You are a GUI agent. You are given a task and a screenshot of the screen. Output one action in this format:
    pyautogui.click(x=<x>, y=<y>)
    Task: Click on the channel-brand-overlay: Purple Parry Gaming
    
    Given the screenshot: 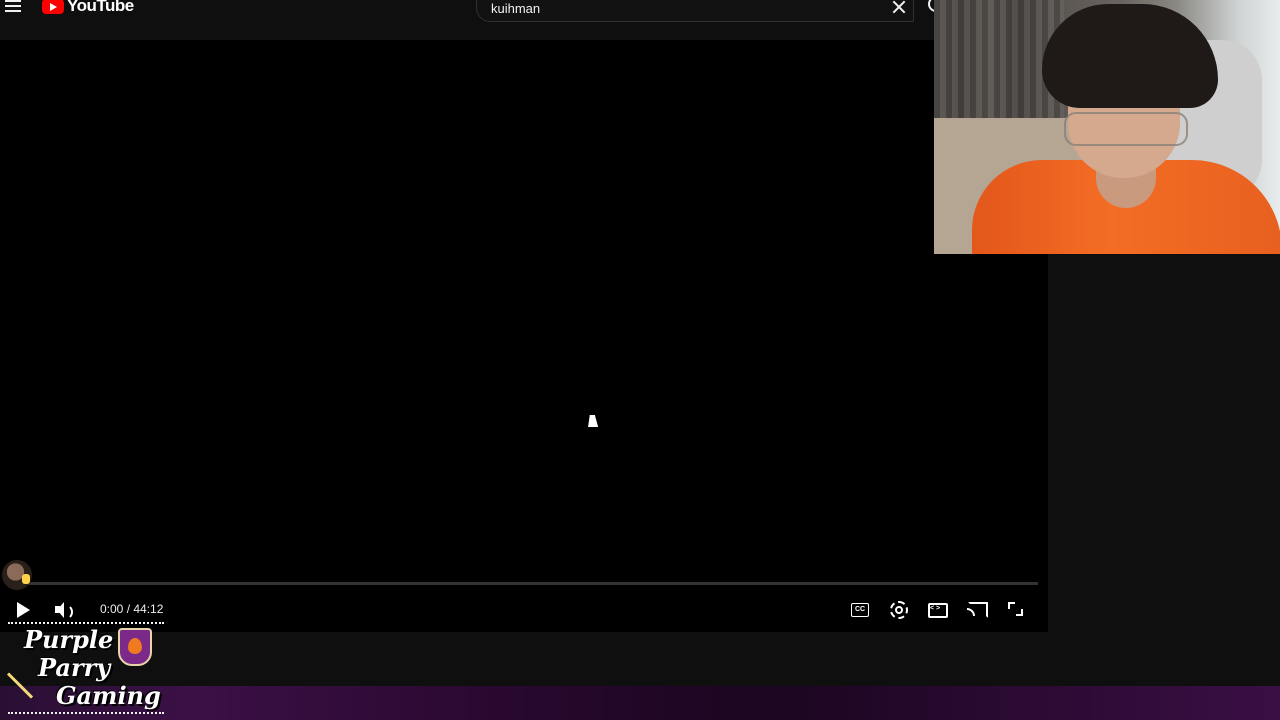 What is the action you would take?
    pyautogui.click(x=85, y=639)
    